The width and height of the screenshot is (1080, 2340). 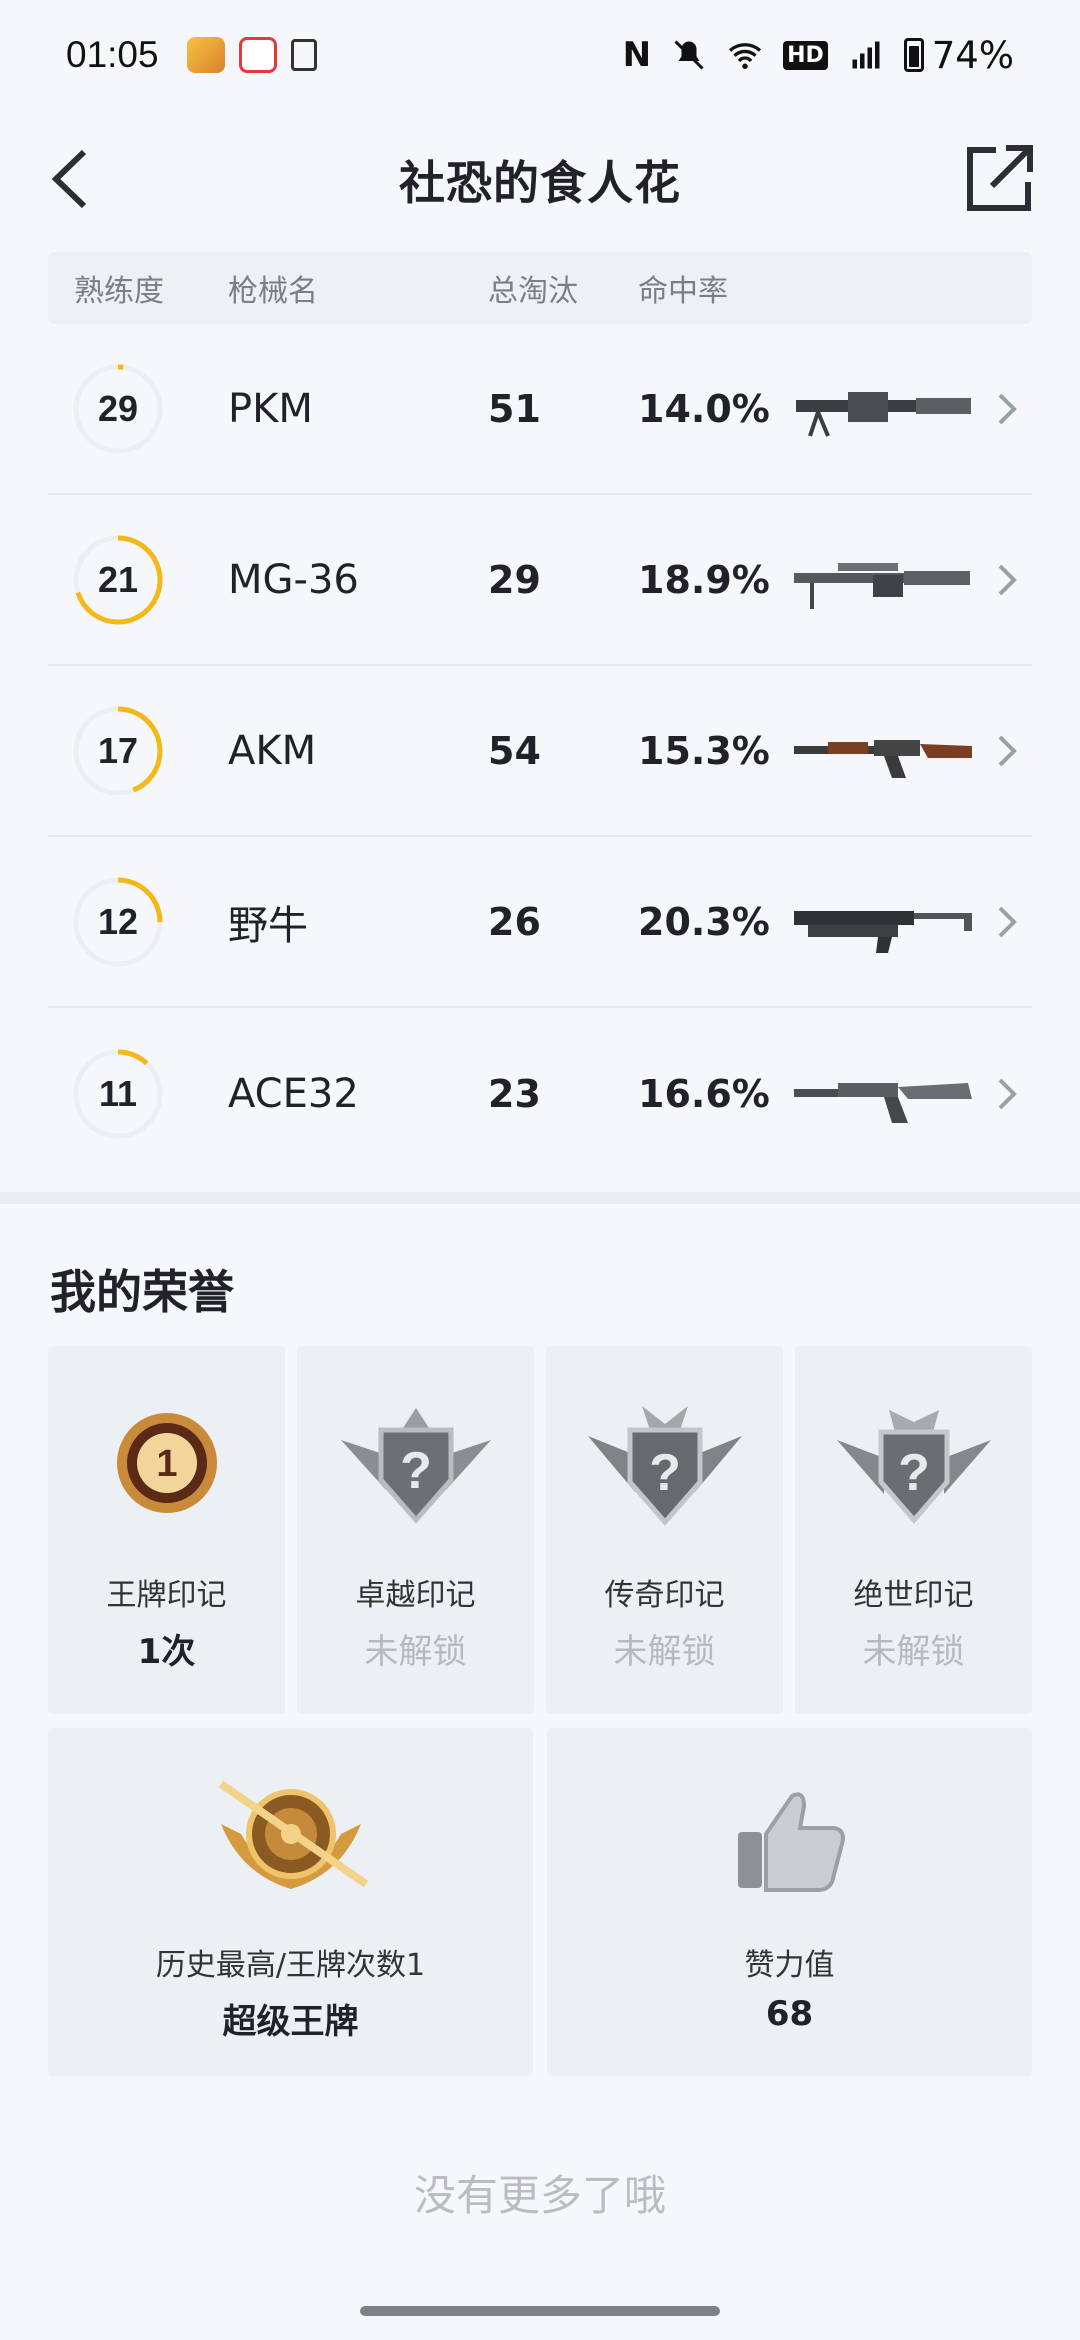 What do you see at coordinates (664, 1595) in the screenshot?
I see `badge-label: 传奇印记` at bounding box center [664, 1595].